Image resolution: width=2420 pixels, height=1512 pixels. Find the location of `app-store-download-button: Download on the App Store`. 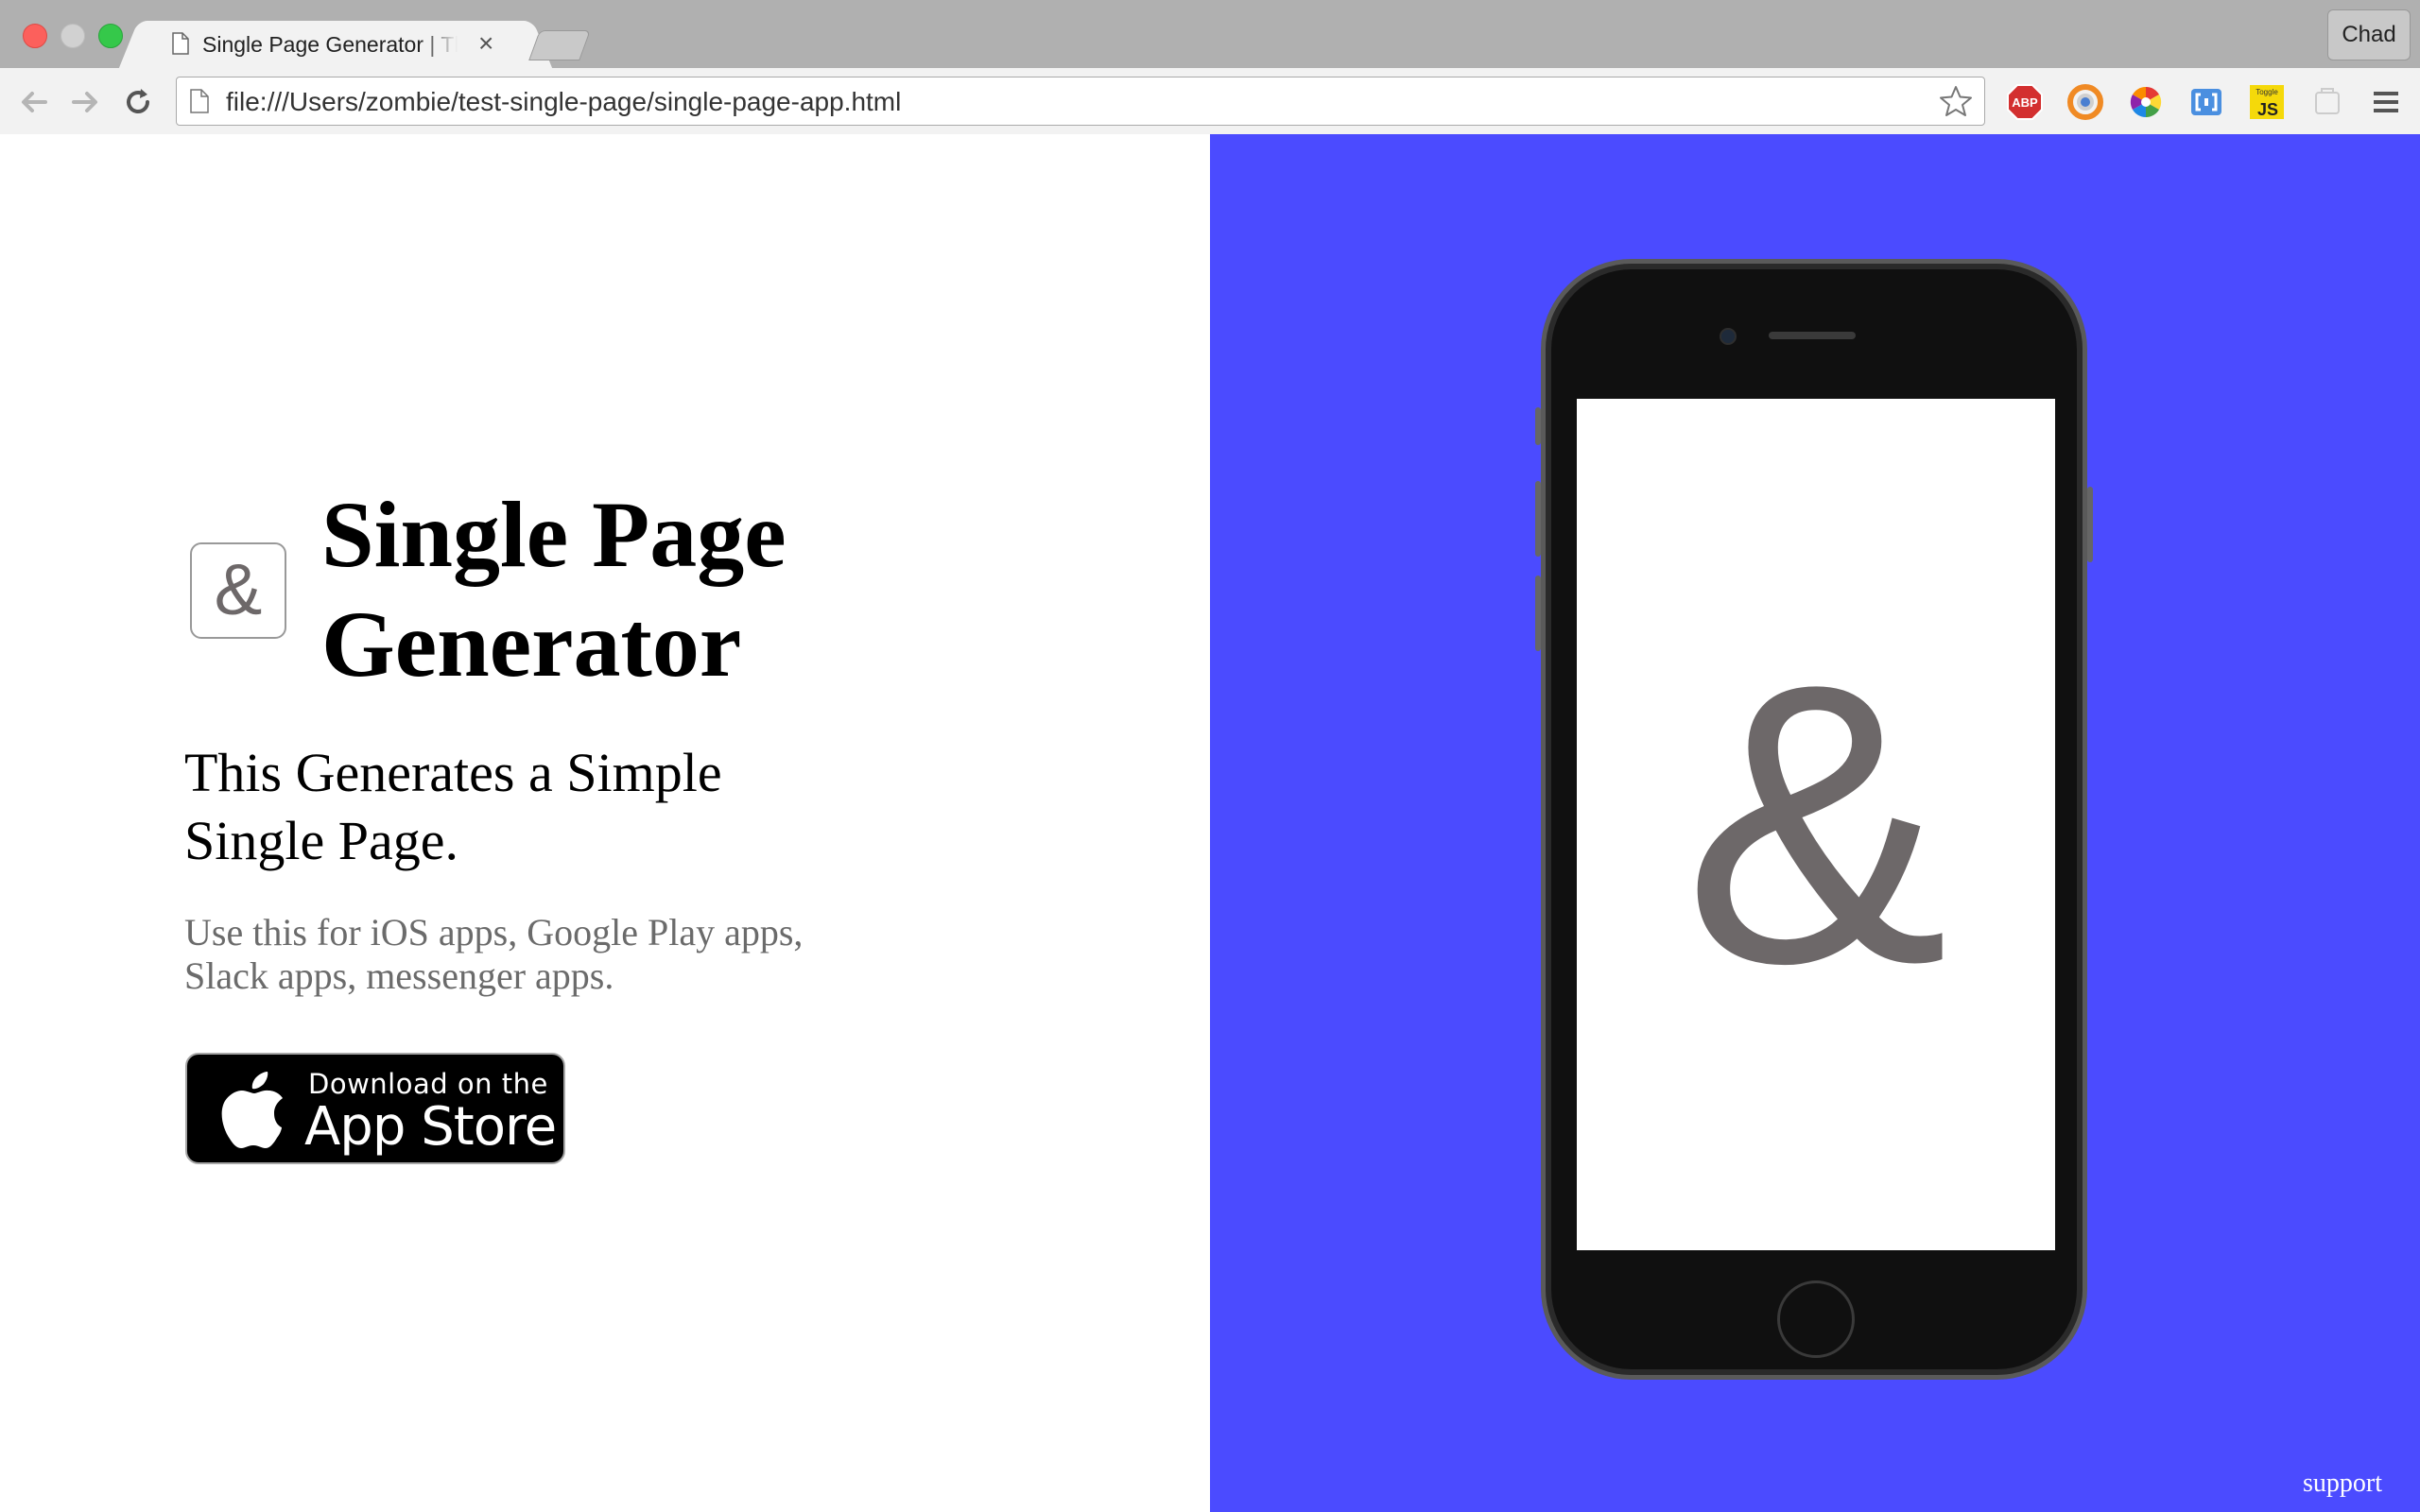

app-store-download-button: Download on the App Store is located at coordinates (375, 1108).